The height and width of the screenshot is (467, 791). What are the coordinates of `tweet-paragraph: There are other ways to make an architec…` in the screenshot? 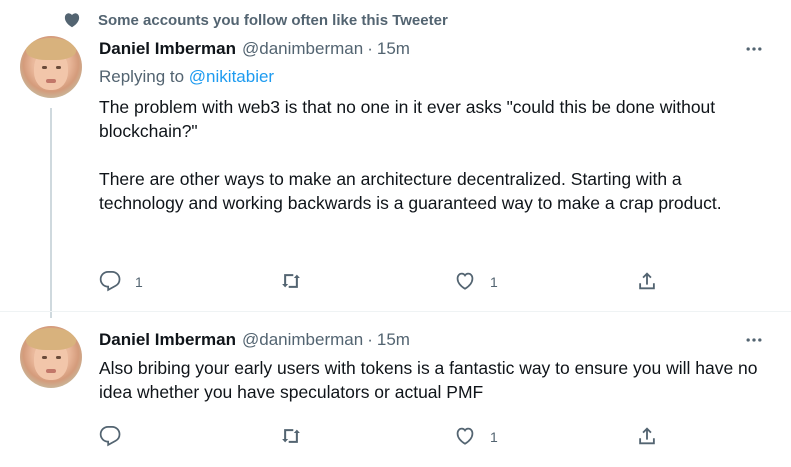 It's located at (410, 191).